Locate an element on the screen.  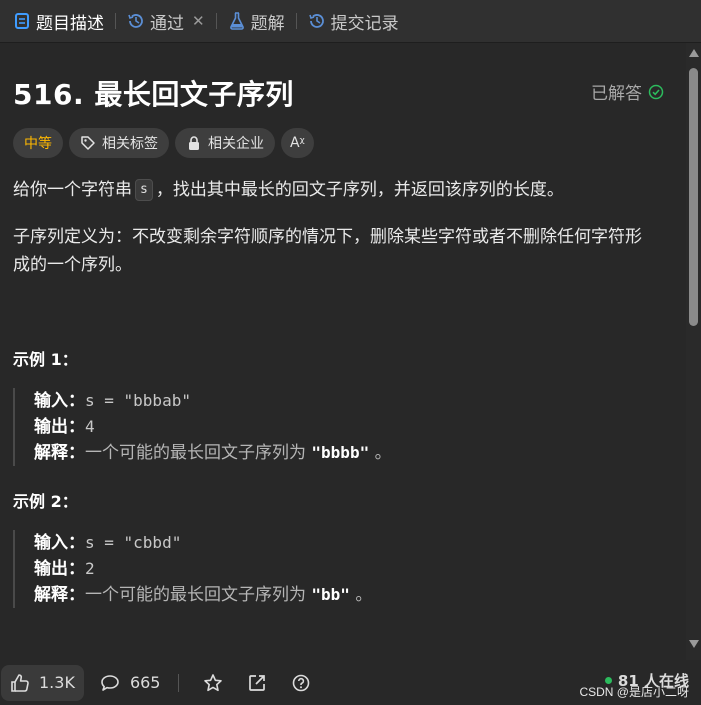
related-tags-button: 相关标签 is located at coordinates (119, 143).